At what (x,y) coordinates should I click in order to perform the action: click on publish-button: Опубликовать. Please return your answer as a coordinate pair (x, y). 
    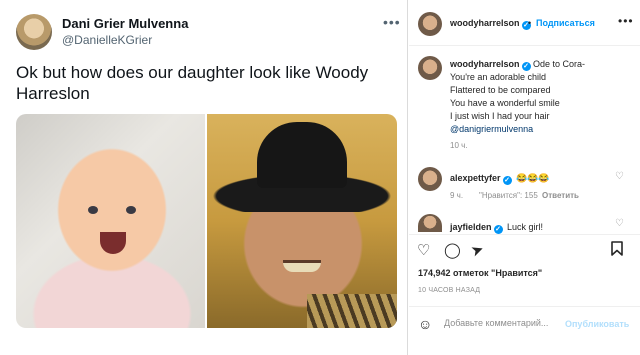
    Looking at the image, I should click on (597, 324).